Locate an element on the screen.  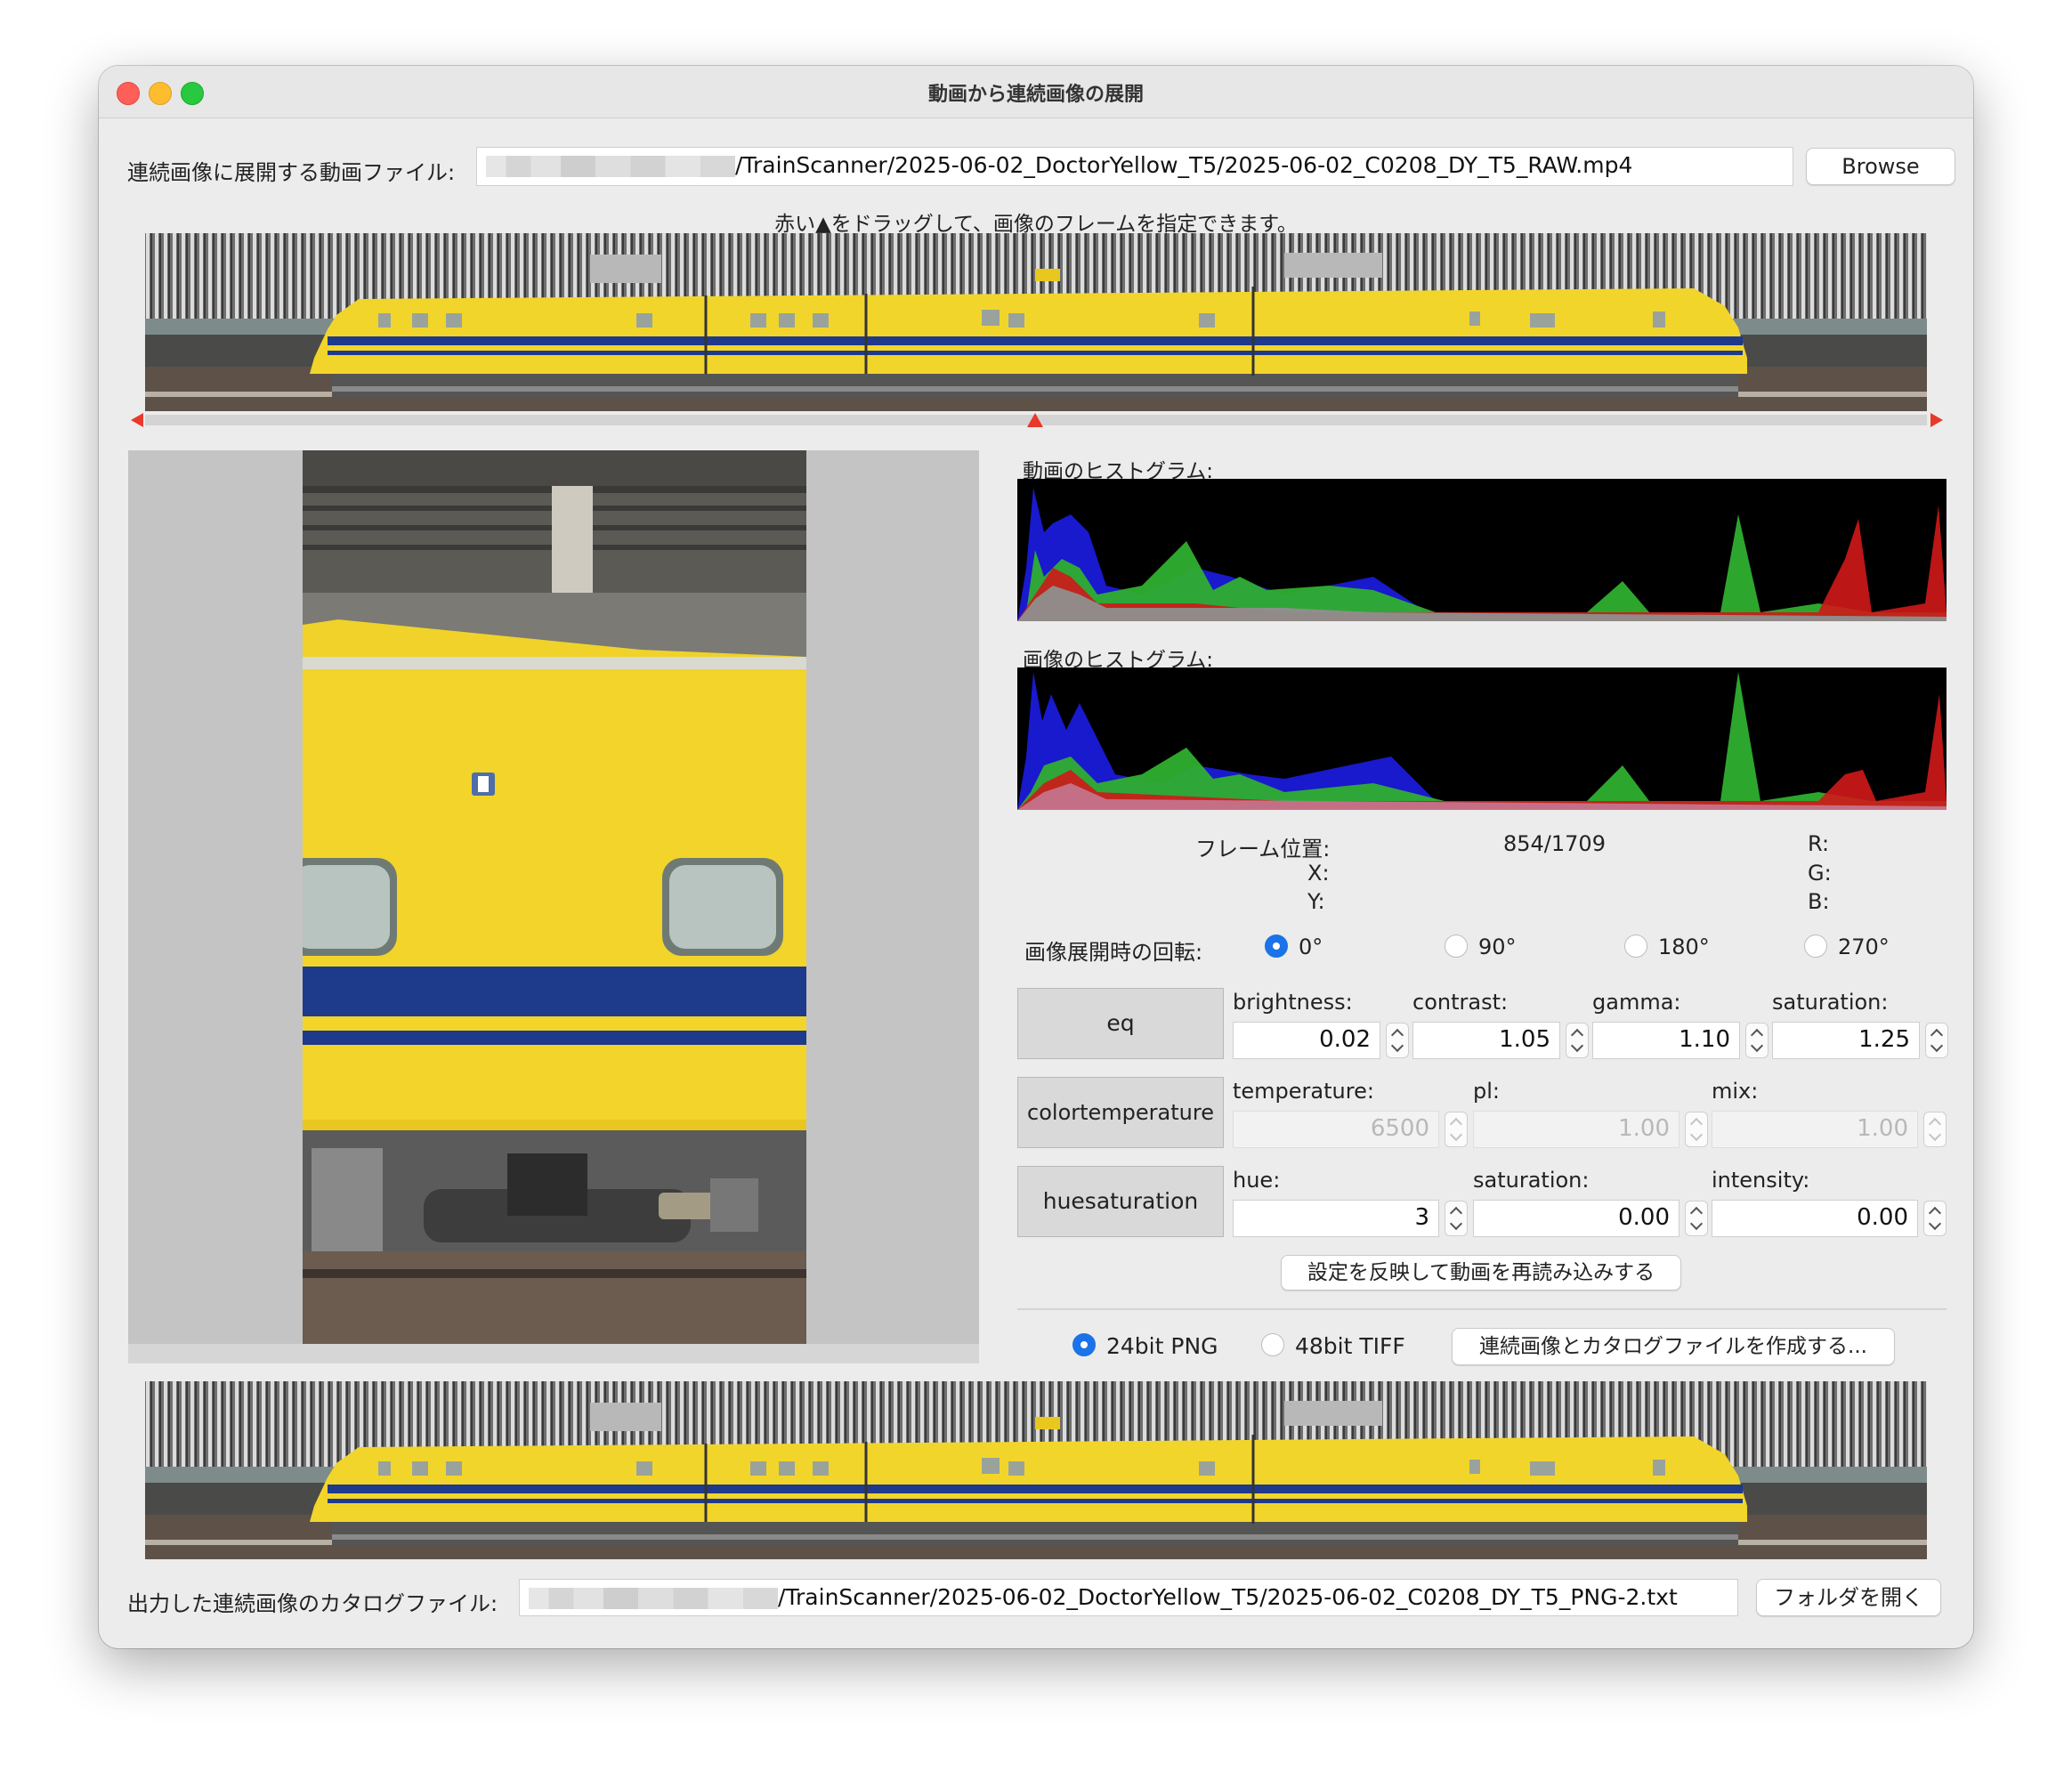
eq-saturation-label: saturation: is located at coordinates (1830, 1002).